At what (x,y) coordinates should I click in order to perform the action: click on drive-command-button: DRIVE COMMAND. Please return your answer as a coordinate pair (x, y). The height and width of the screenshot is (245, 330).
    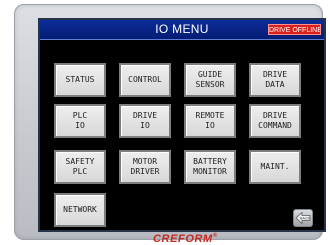
    Looking at the image, I should click on (275, 121).